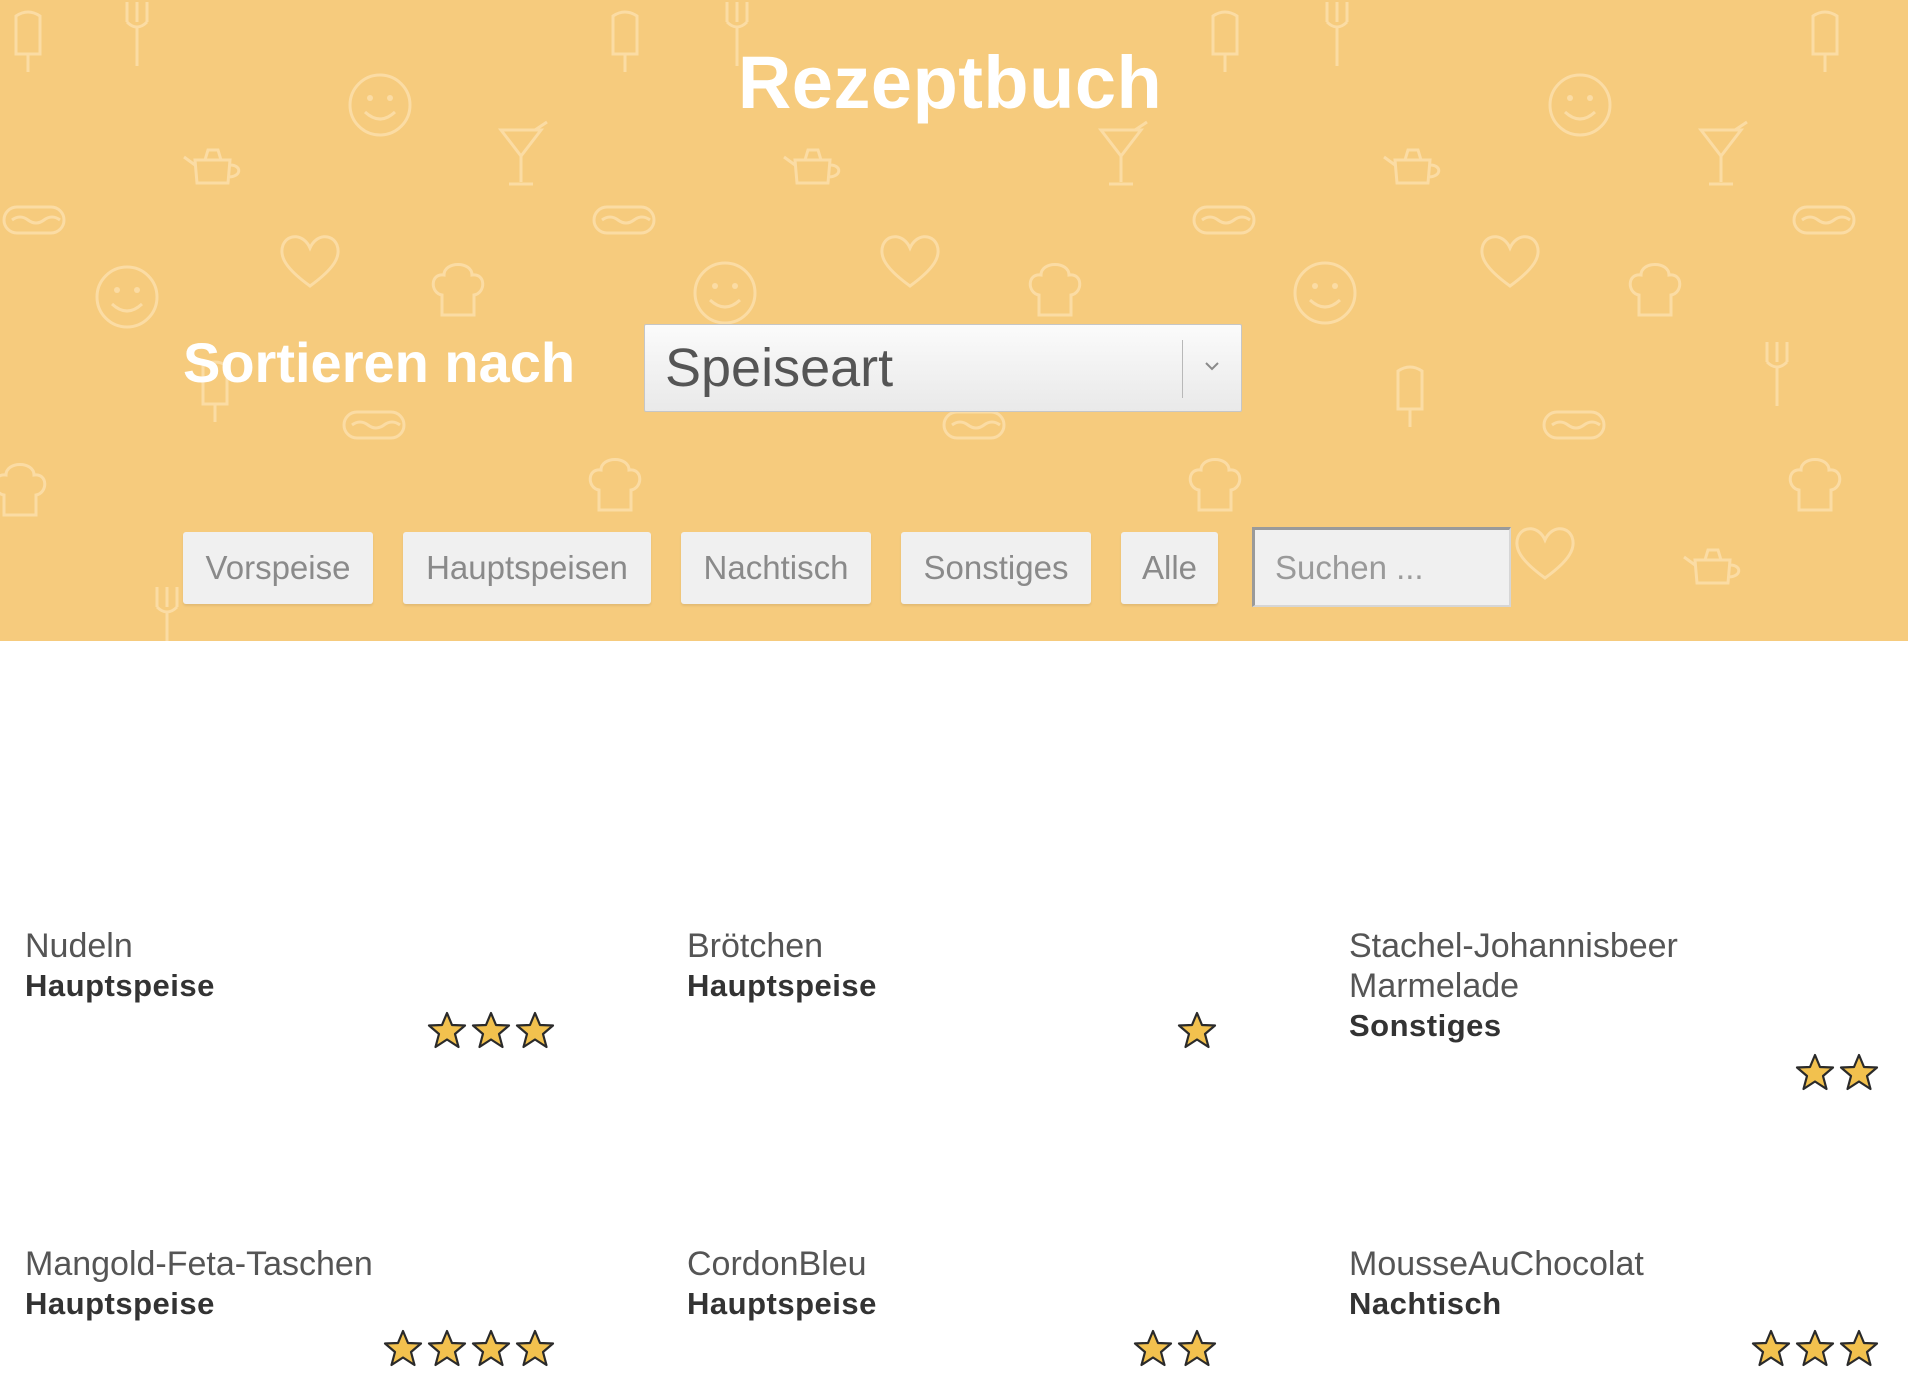 The image size is (1908, 1394). Describe the element at coordinates (79, 946) in the screenshot. I see `recipe-name: Nudeln` at that location.